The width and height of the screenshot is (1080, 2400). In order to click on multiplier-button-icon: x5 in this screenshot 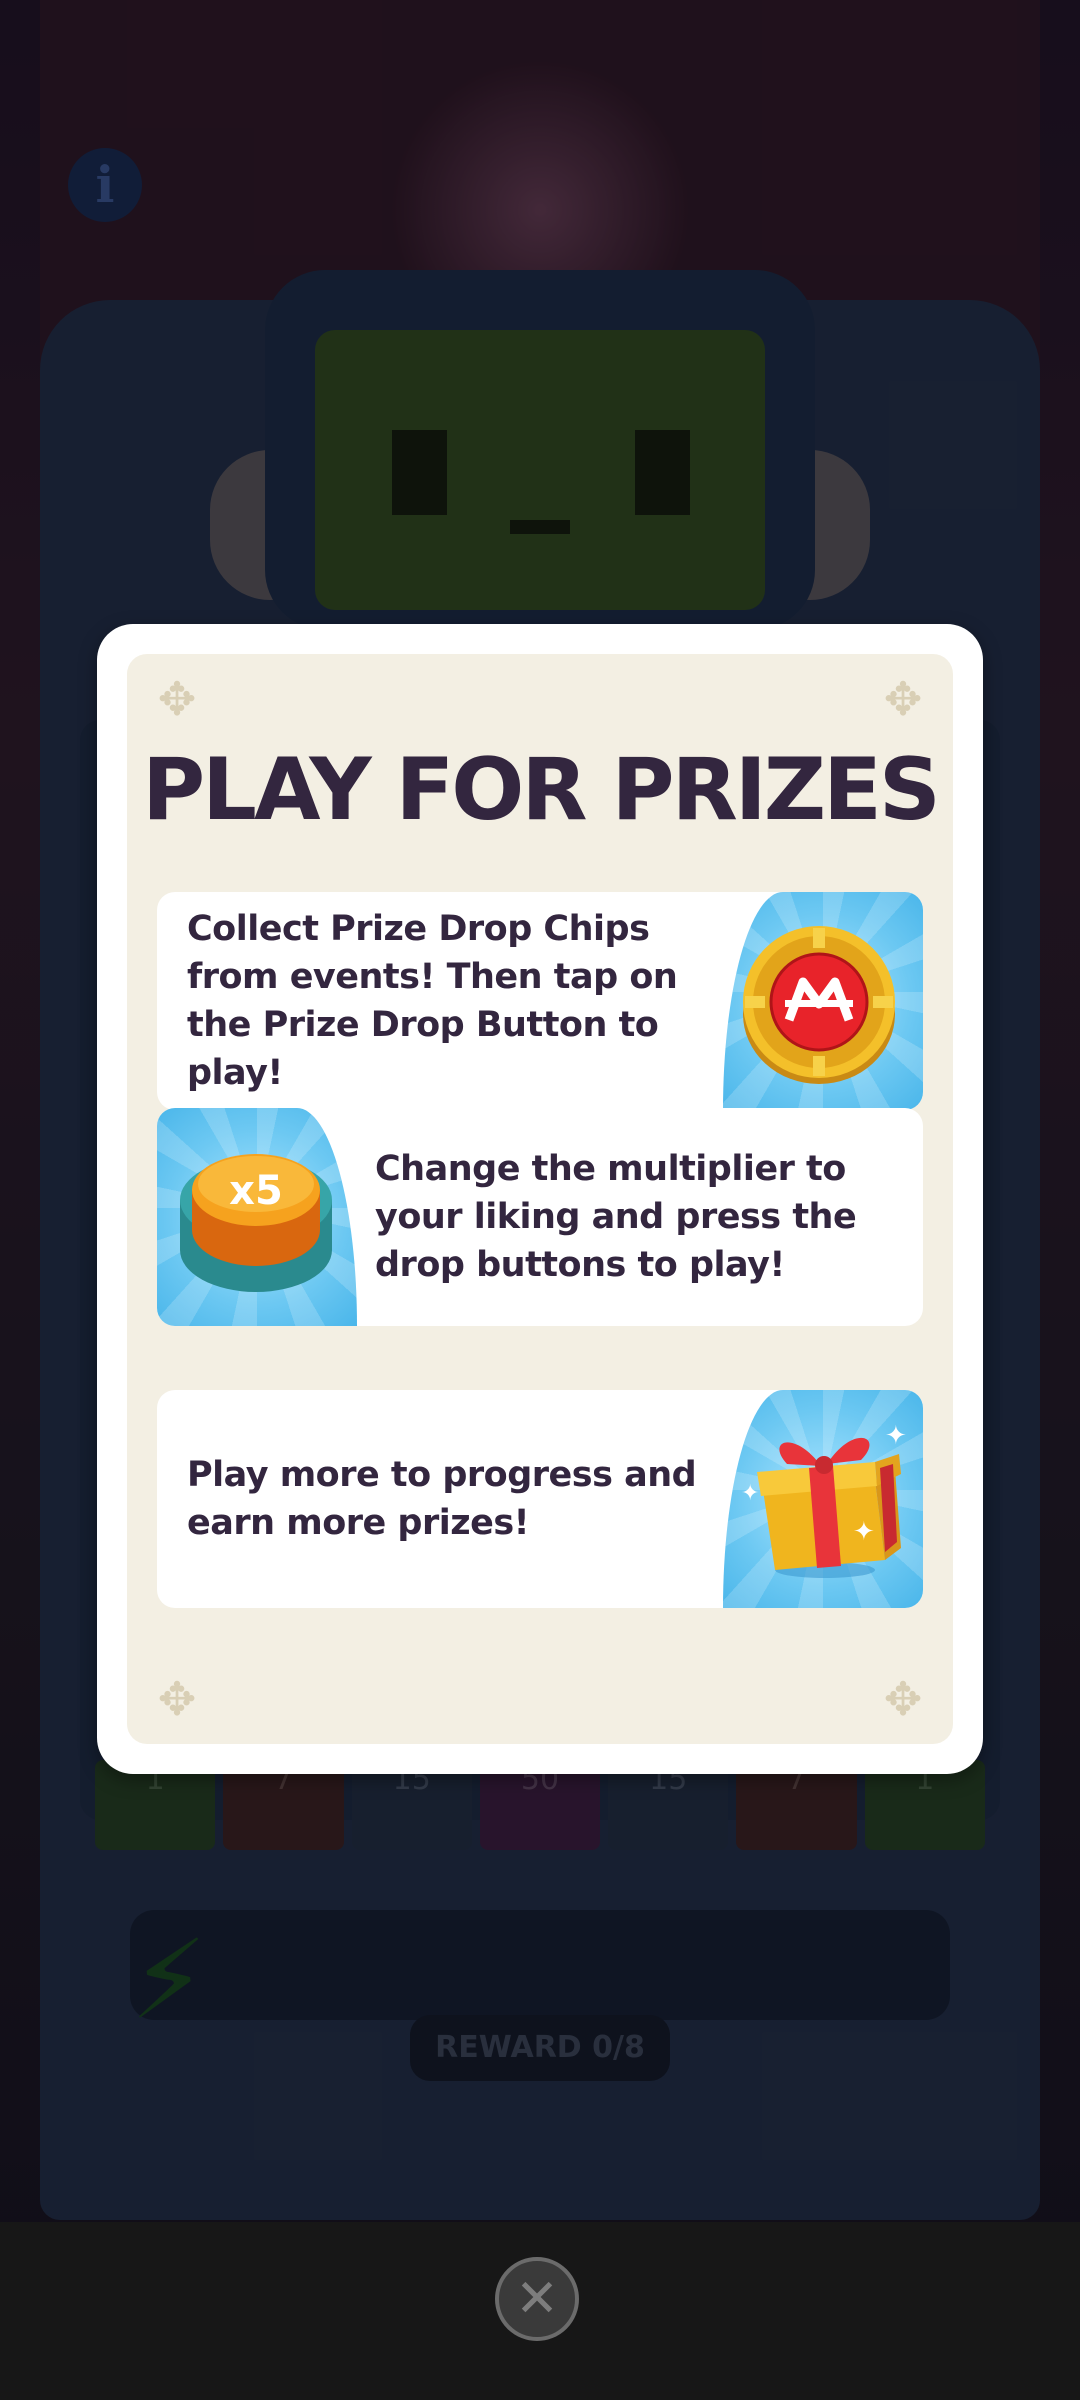, I will do `click(256, 1223)`.